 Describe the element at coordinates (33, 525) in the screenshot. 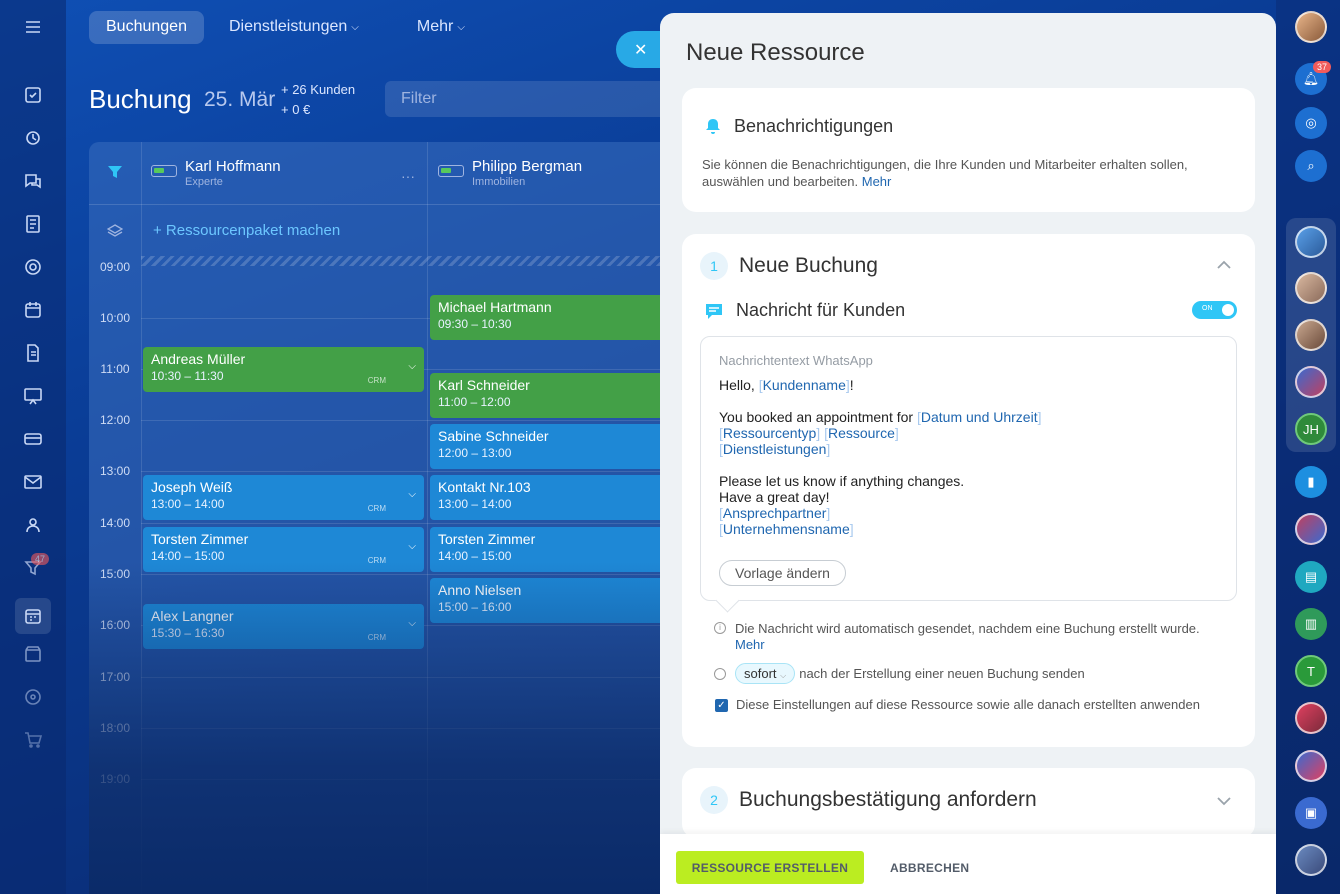

I see `contacts-icon` at that location.